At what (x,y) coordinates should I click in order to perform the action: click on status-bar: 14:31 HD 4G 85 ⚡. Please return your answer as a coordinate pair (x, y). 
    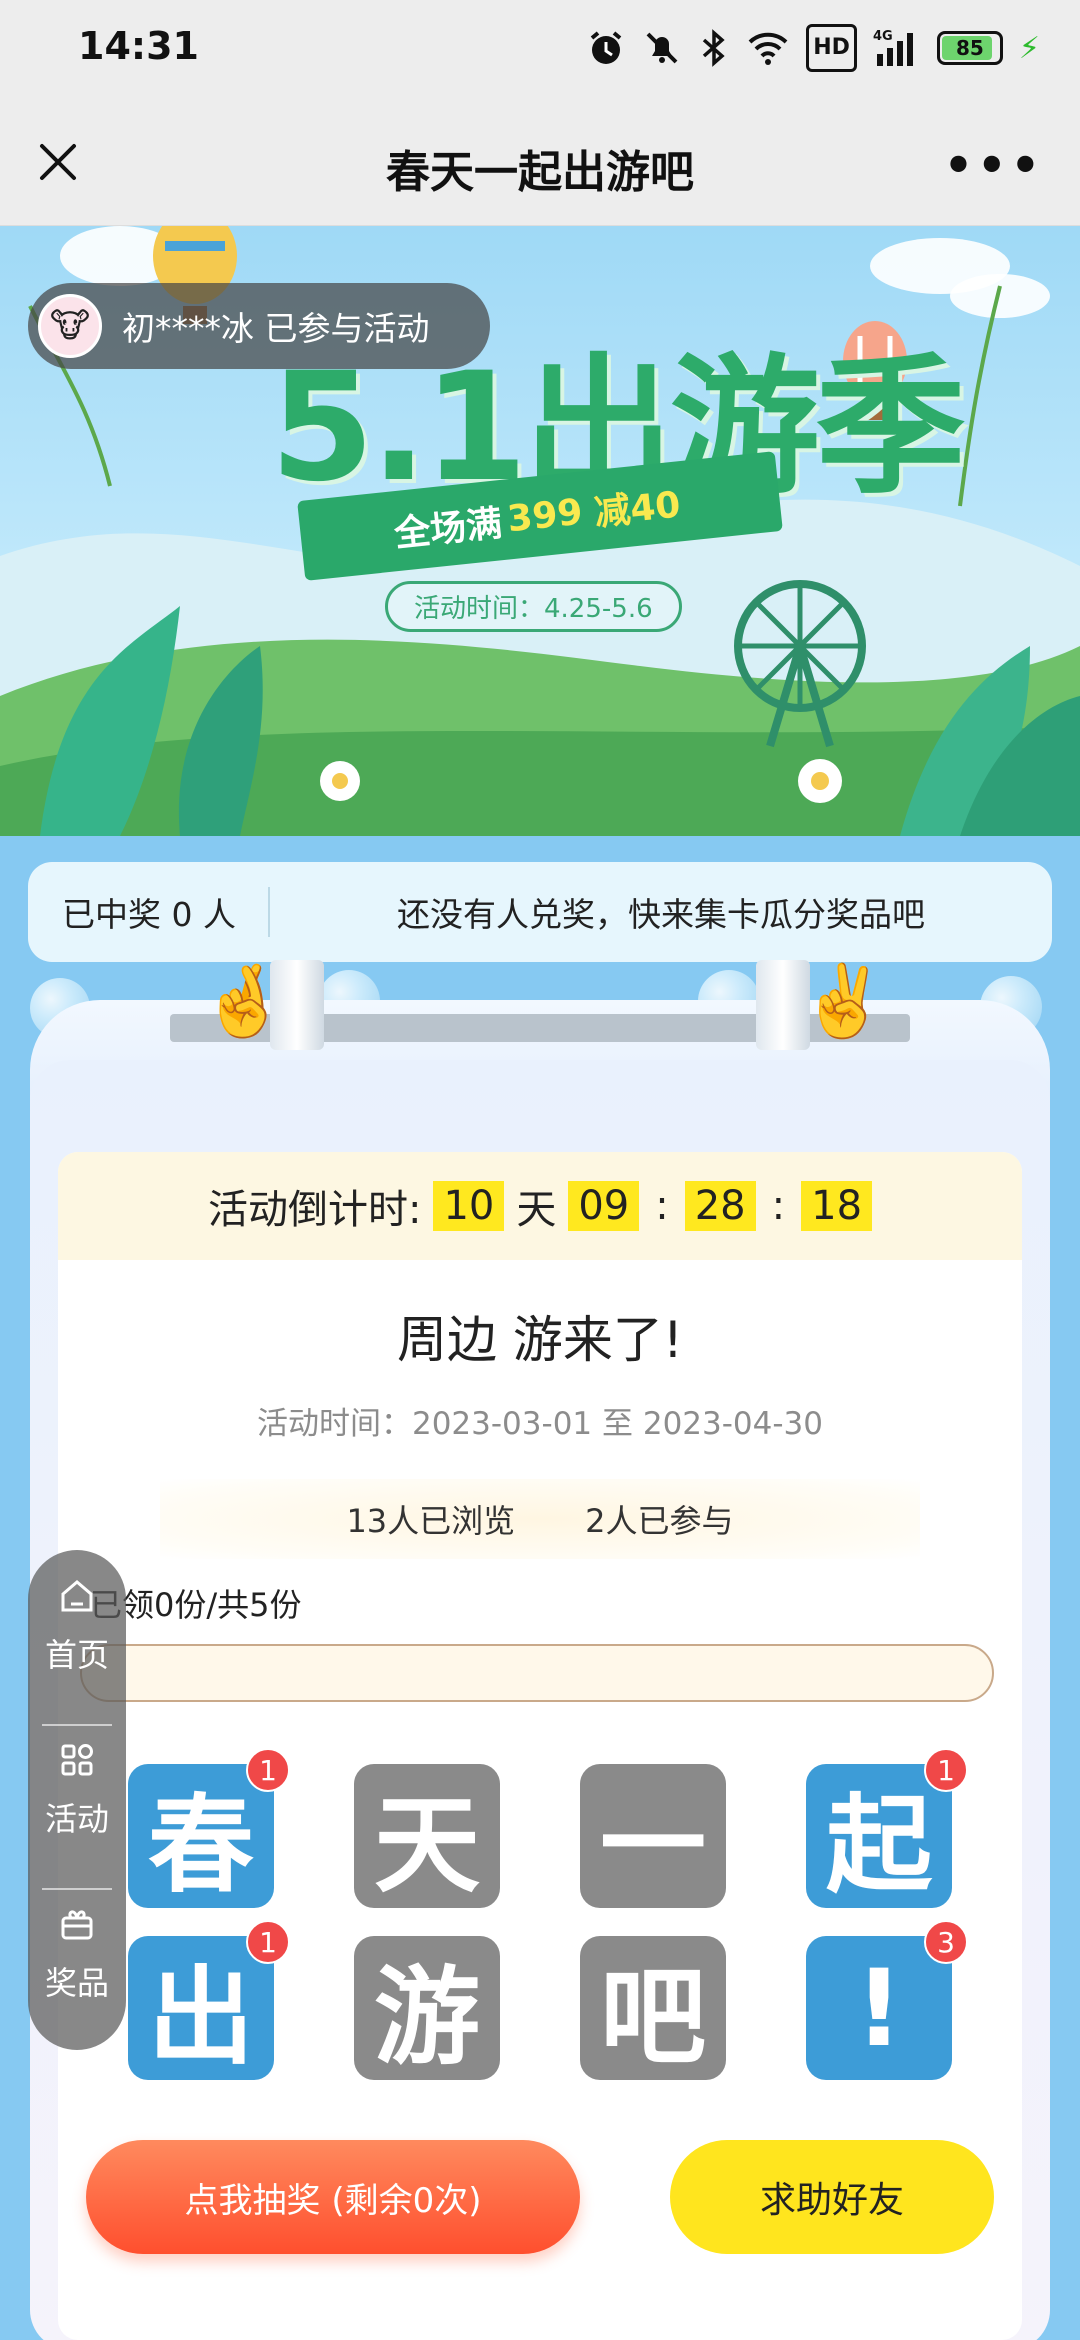
    Looking at the image, I should click on (540, 50).